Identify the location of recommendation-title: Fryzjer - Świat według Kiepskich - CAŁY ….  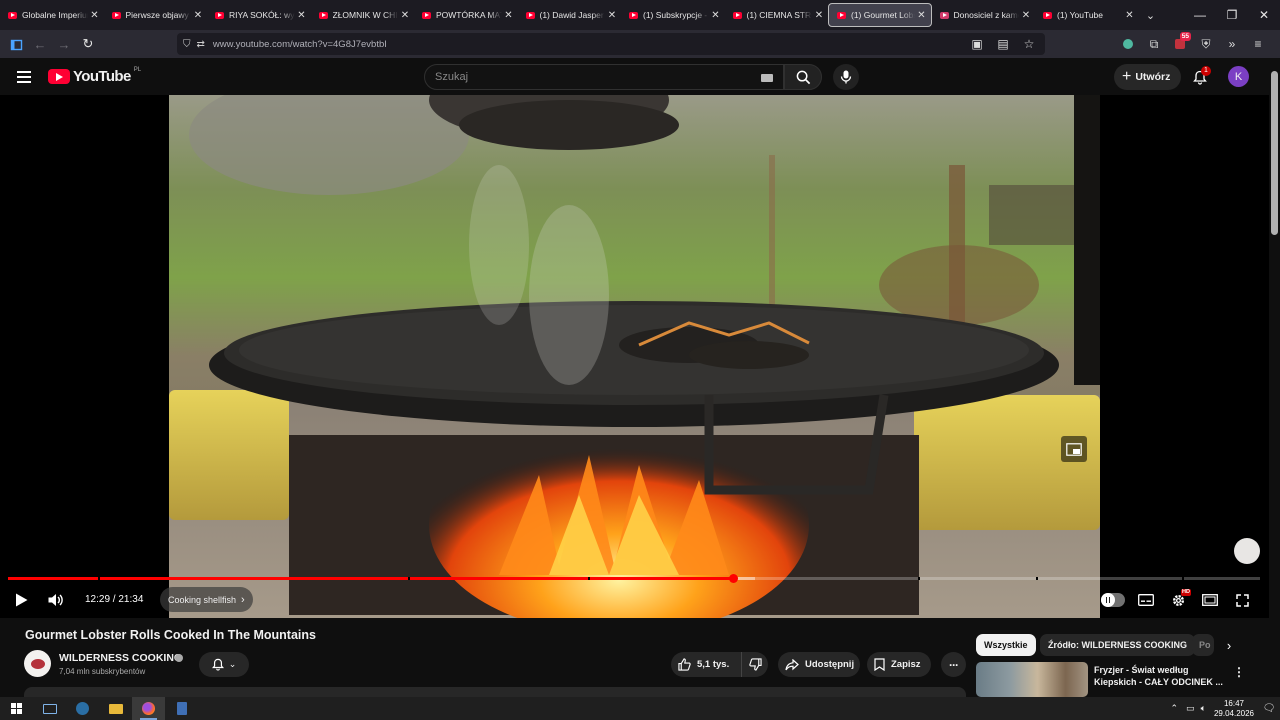
(1159, 676).